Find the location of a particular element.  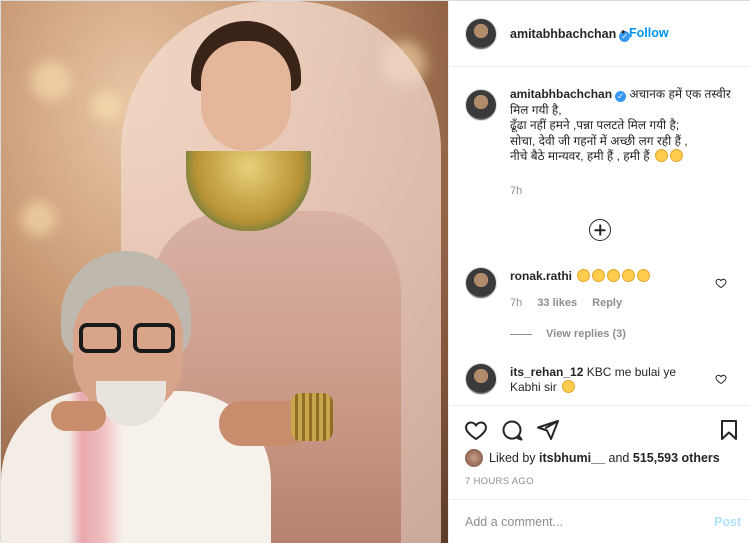

comment-username: ronak.rathi is located at coordinates (541, 276).